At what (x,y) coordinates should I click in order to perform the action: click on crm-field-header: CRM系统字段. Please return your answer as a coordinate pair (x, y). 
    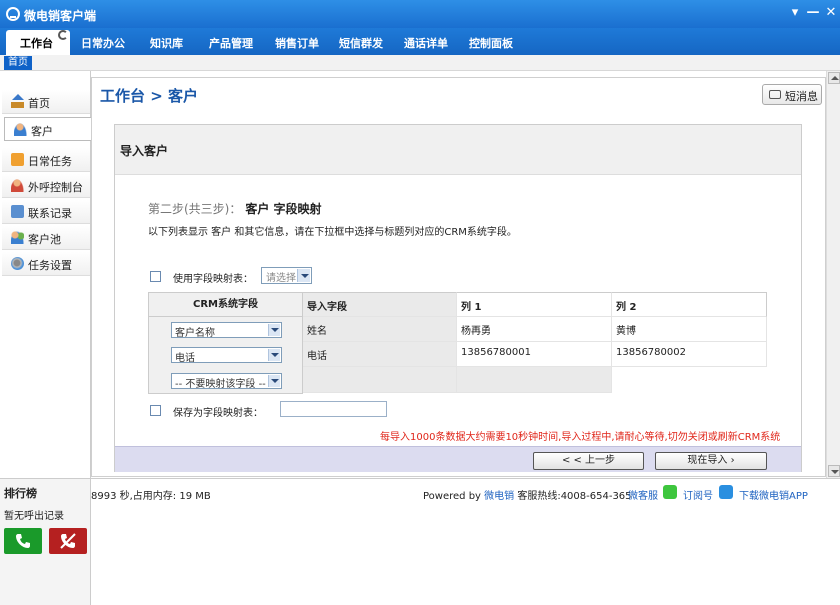
    Looking at the image, I should click on (225, 305).